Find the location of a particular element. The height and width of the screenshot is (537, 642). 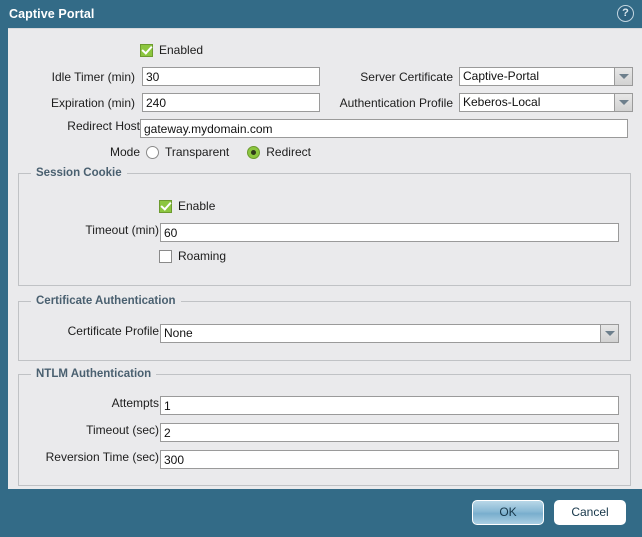

expiration-label: Expiration (min) is located at coordinates (92, 102).